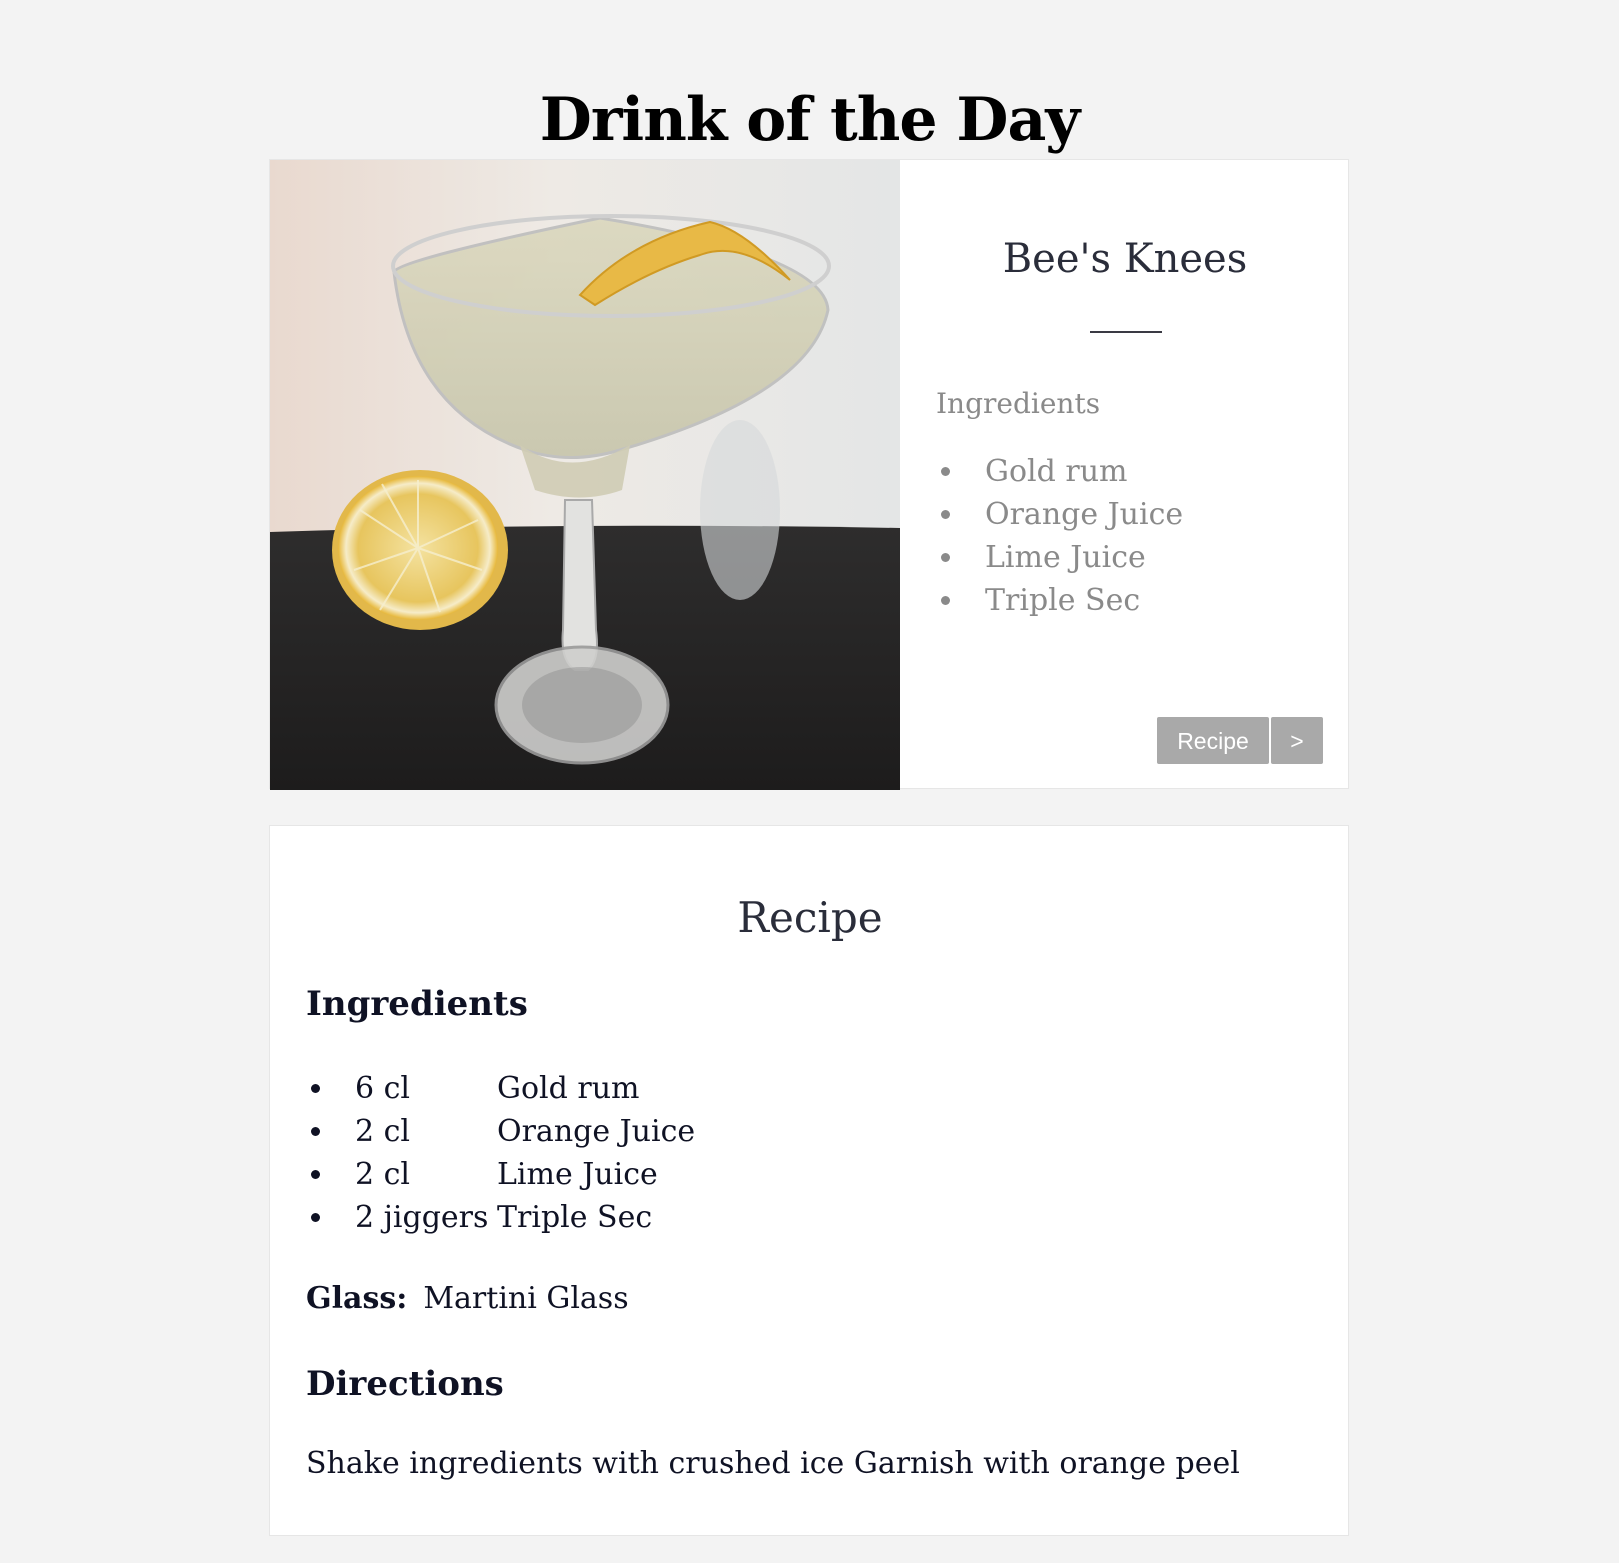  What do you see at coordinates (526, 1298) in the screenshot?
I see `glass-value: Martini Glass` at bounding box center [526, 1298].